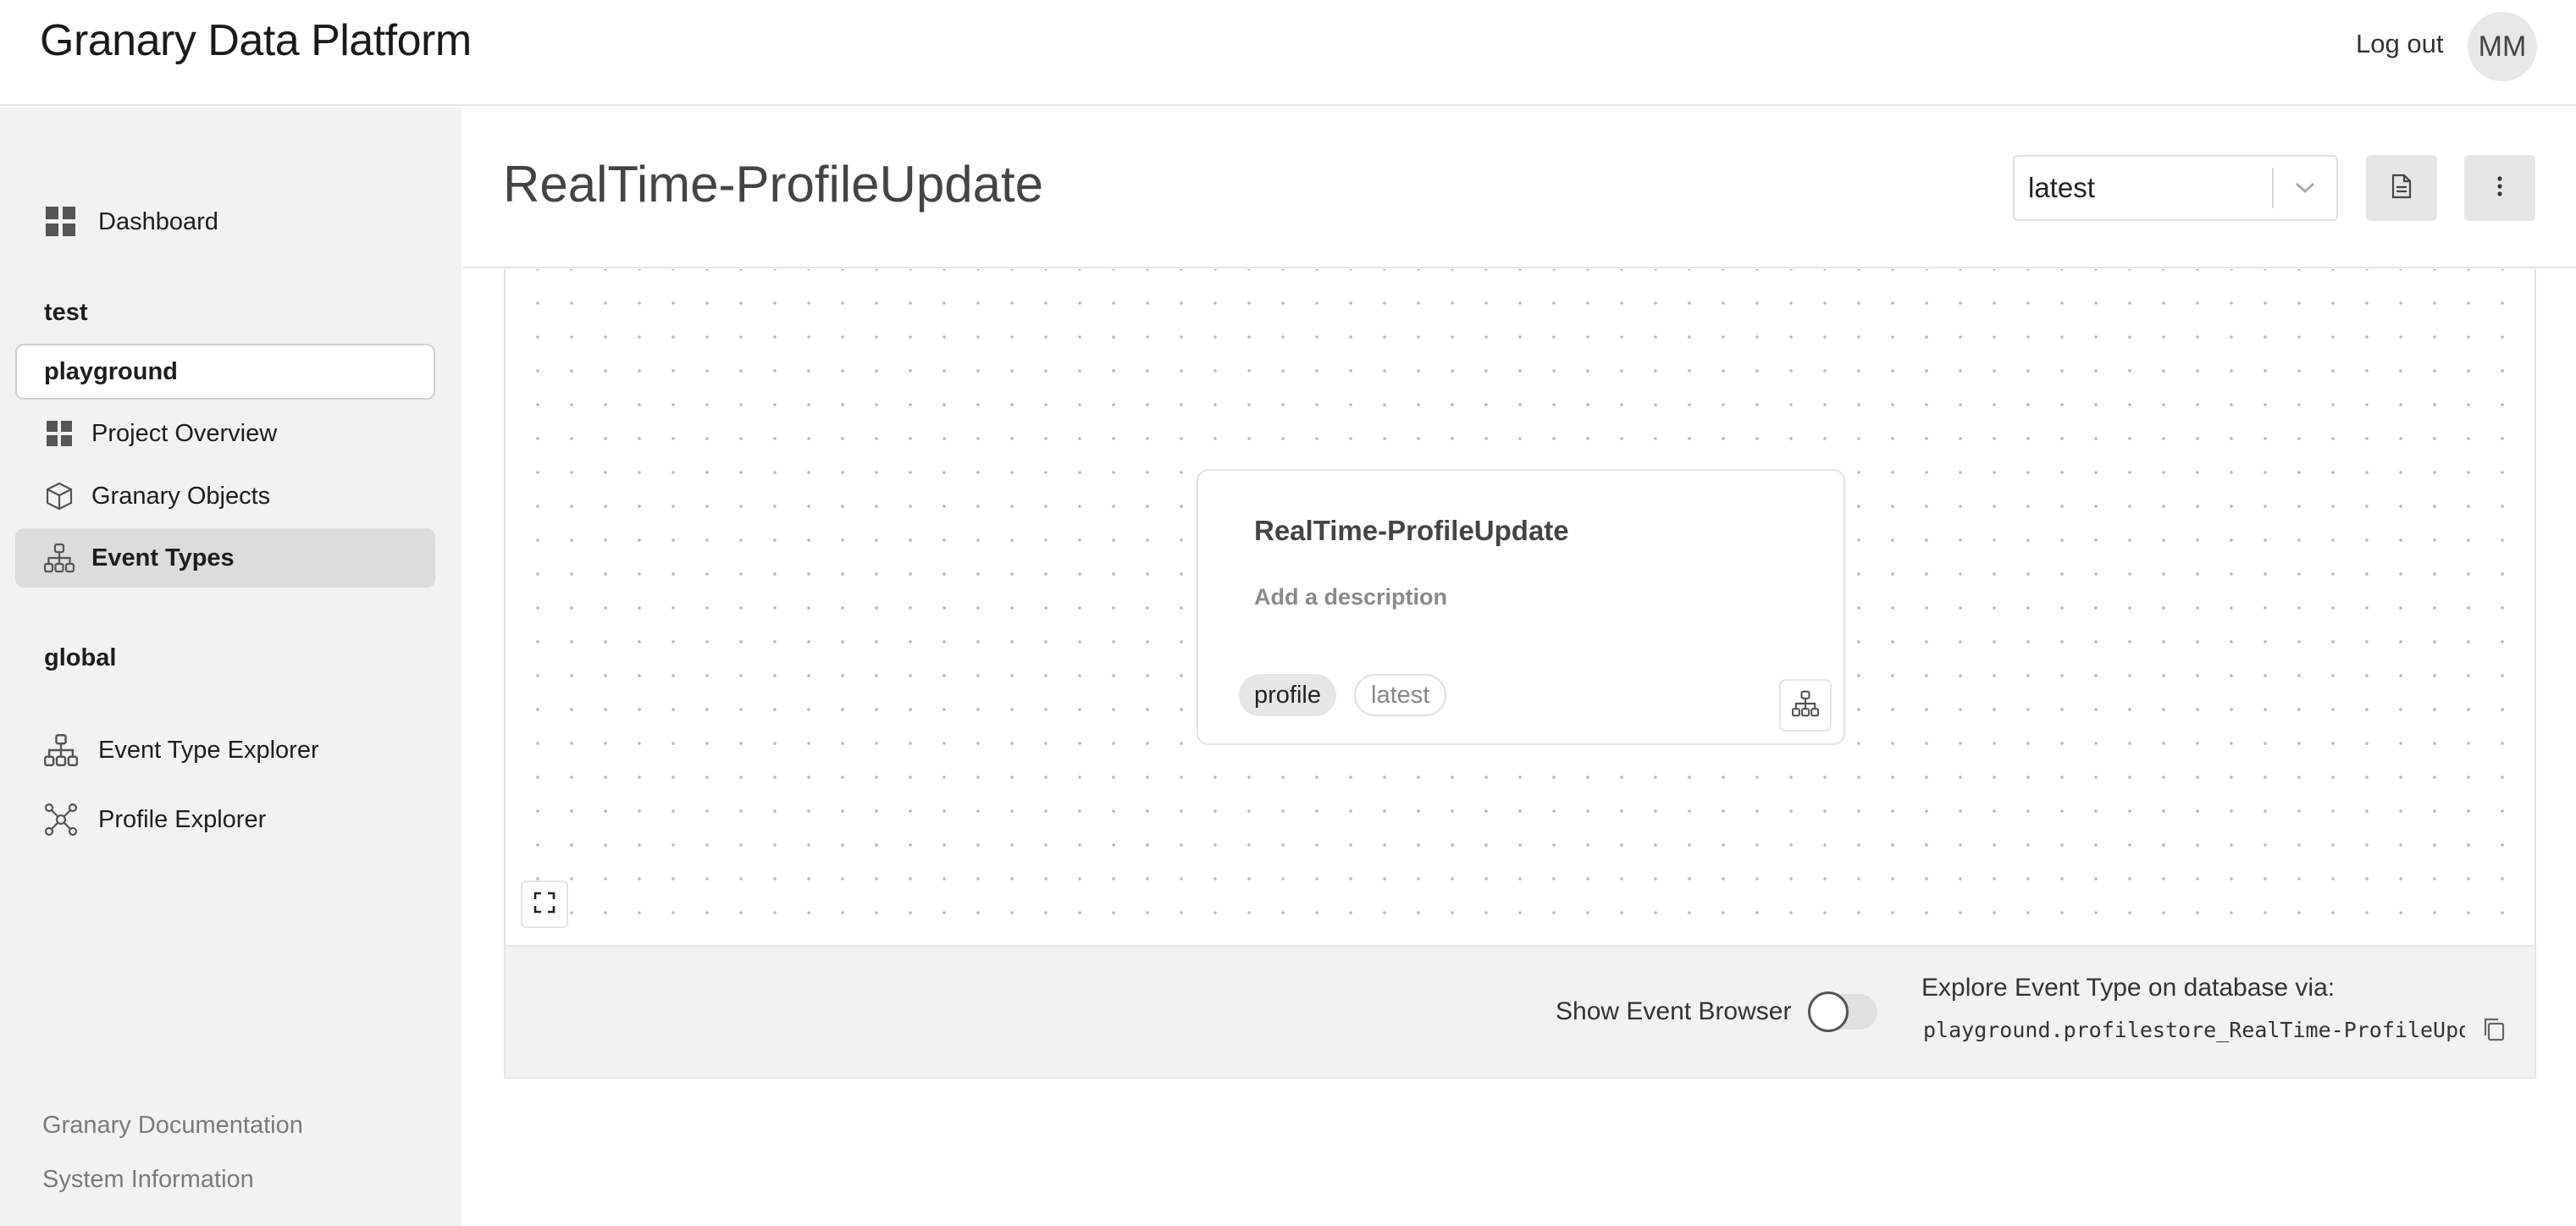 Image resolution: width=2576 pixels, height=1226 pixels. I want to click on sidebar-item-project-overview: Project Overview, so click(225, 434).